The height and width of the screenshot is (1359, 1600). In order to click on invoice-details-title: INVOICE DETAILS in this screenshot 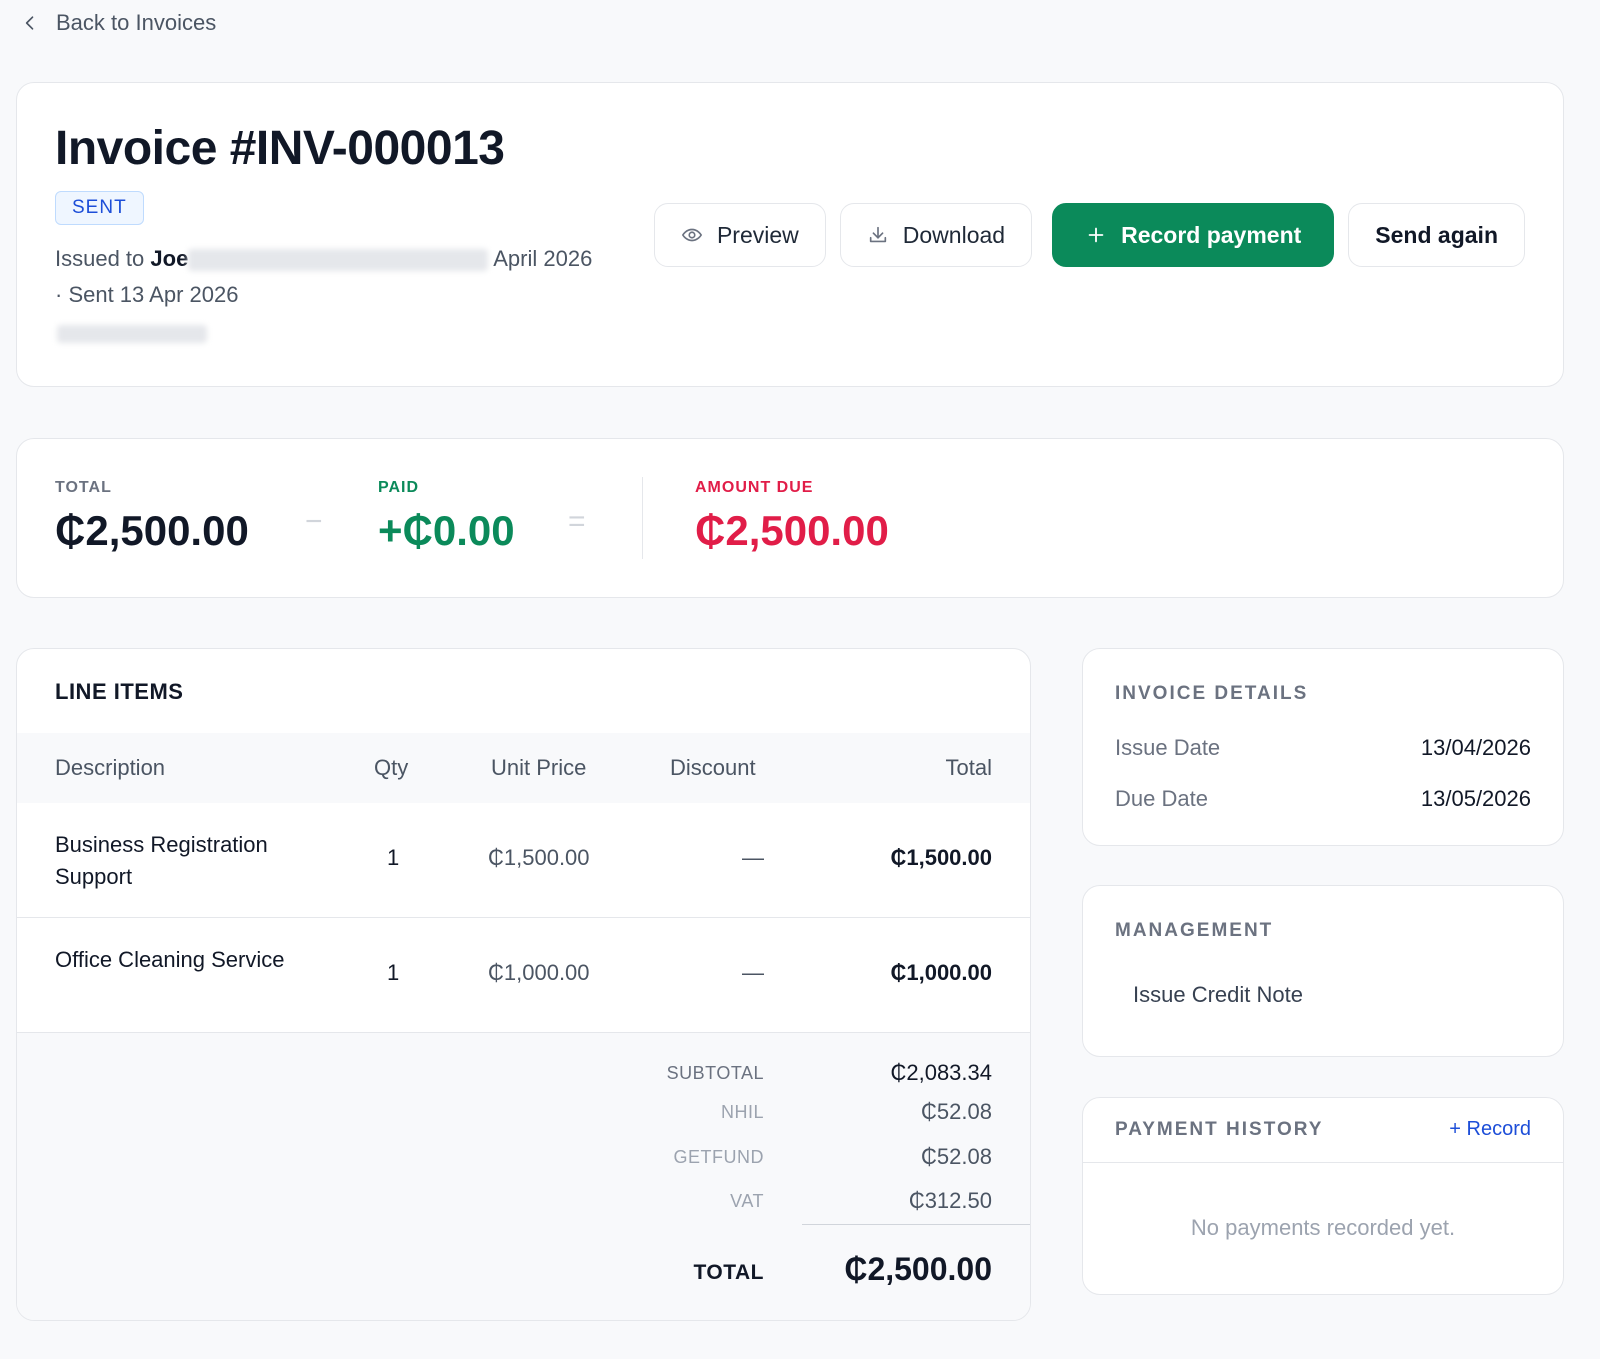, I will do `click(1212, 693)`.